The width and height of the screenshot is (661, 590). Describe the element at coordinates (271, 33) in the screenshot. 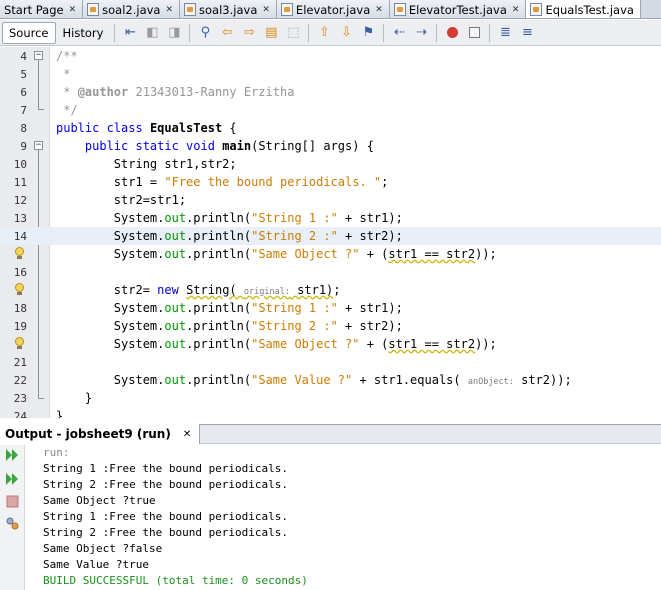

I see `toggle-highlight-icon: ▤` at that location.